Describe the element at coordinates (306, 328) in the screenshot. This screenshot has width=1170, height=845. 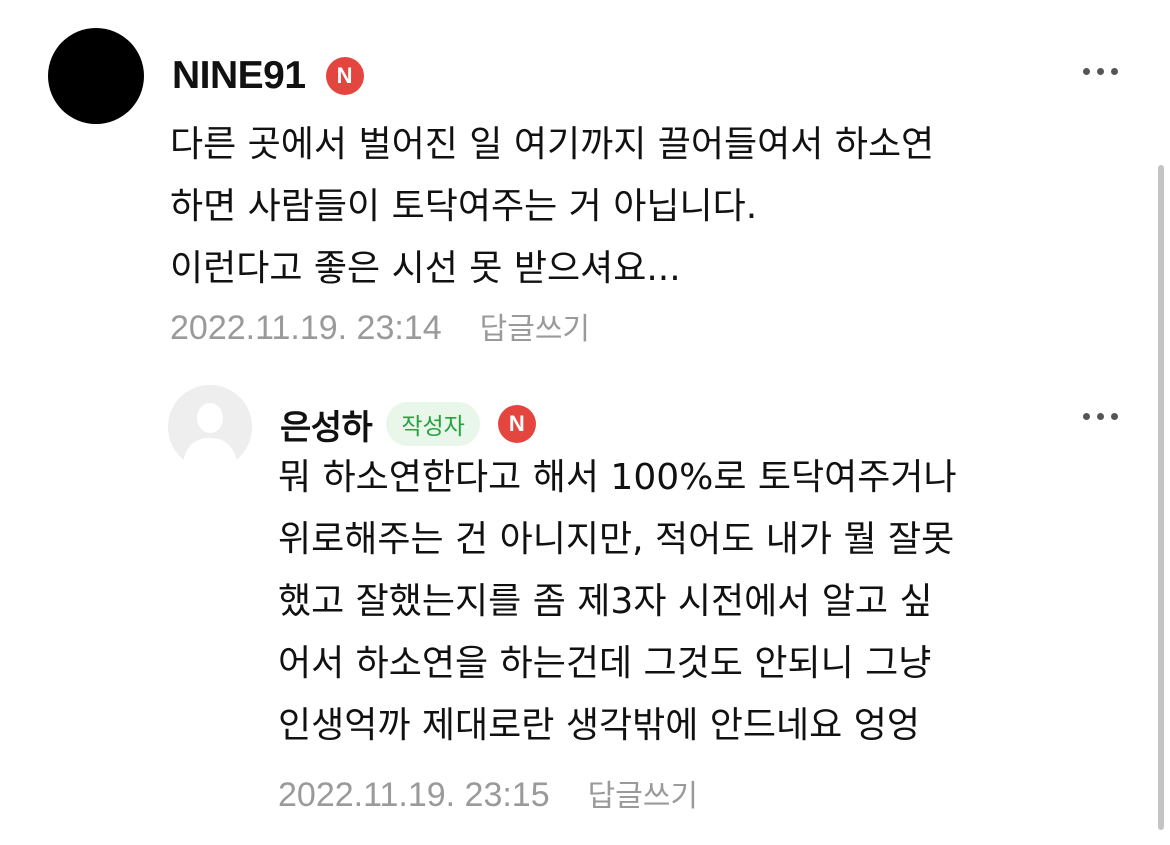
I see `comment-date: 2022.11.19. 23:14` at that location.